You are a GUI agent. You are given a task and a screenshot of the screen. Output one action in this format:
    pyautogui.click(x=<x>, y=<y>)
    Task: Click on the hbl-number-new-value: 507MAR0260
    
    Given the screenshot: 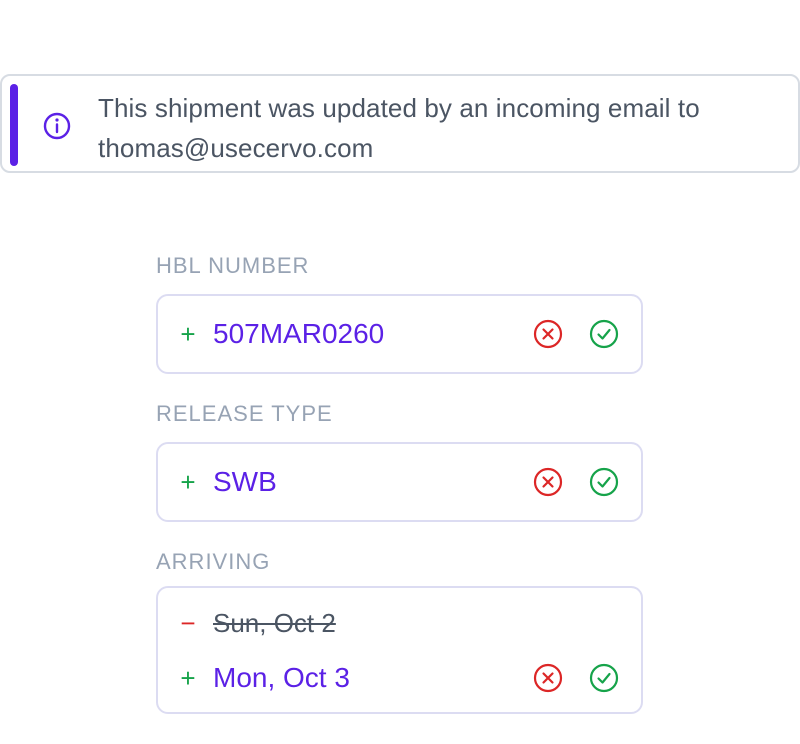 What is the action you would take?
    pyautogui.click(x=299, y=333)
    